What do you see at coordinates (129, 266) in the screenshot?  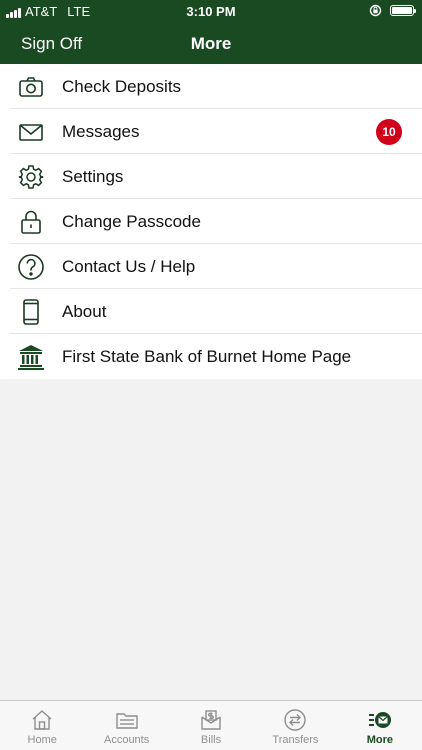 I see `menu-item-label: Contact Us / Help` at bounding box center [129, 266].